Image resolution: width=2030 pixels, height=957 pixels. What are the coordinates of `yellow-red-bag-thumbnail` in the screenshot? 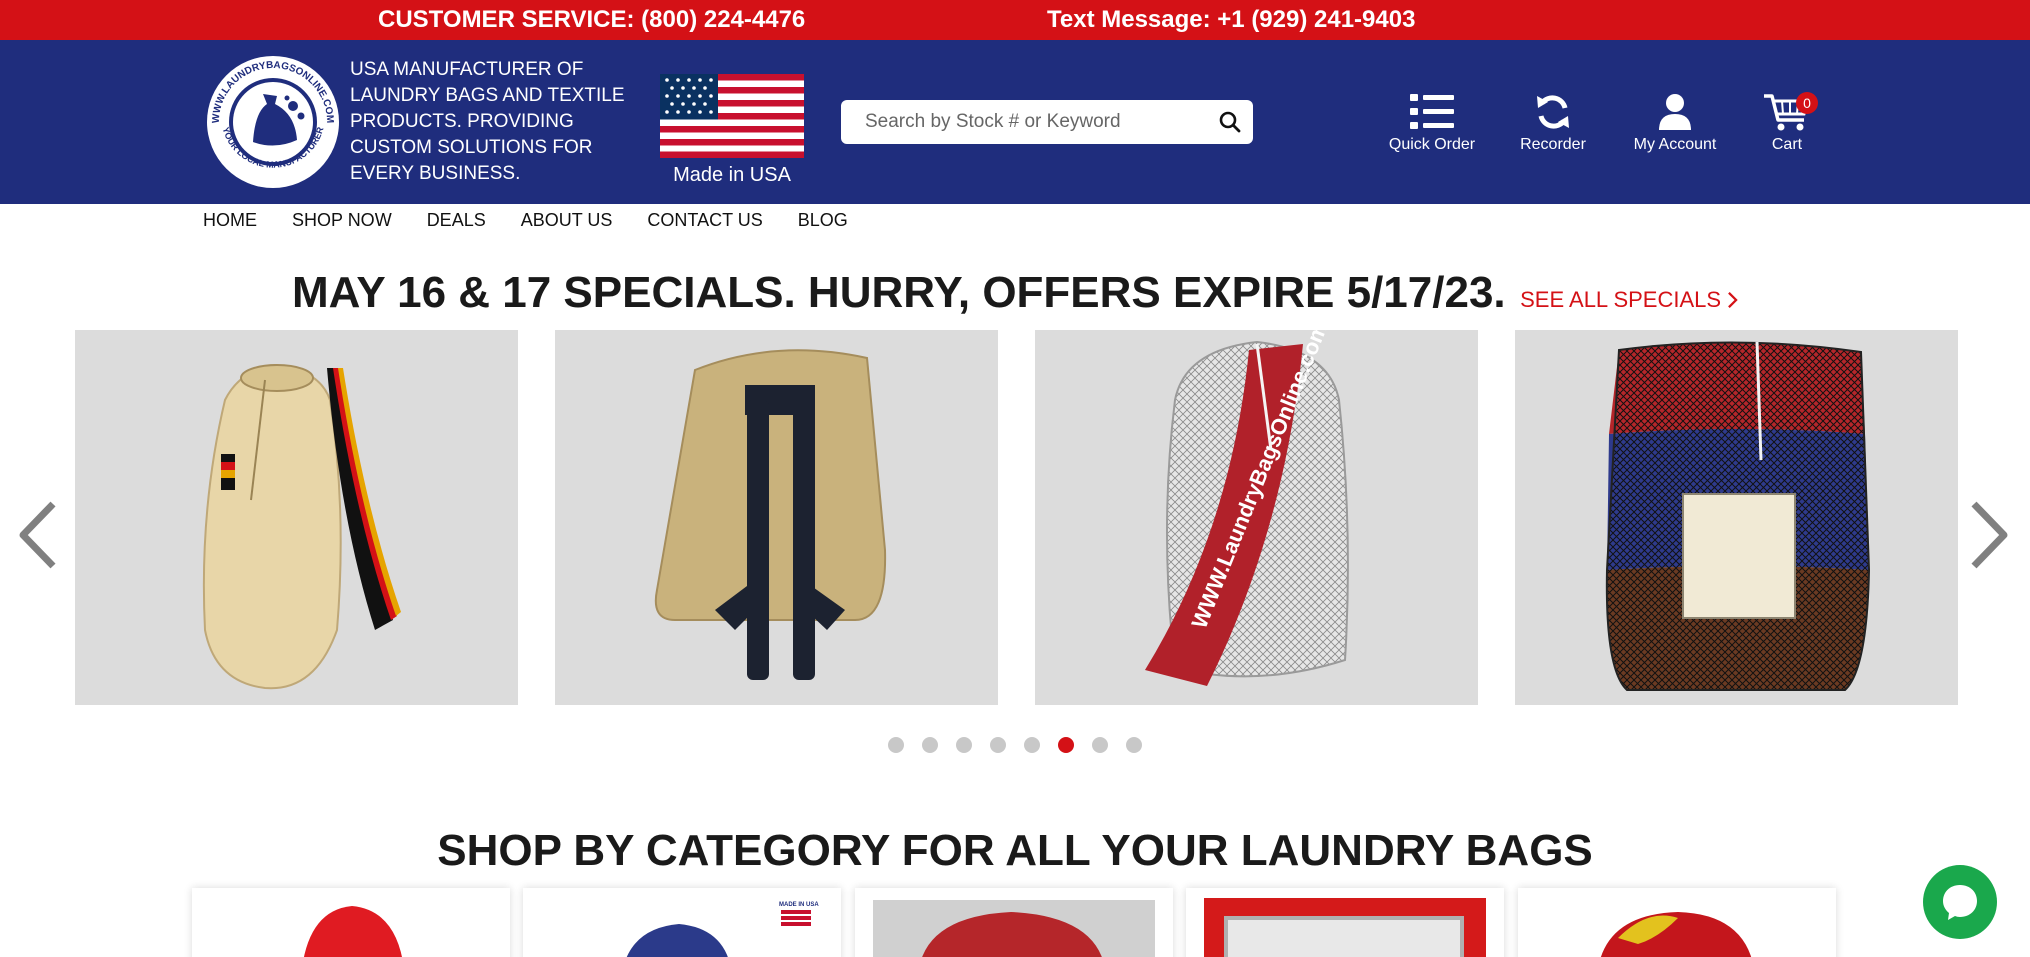 It's located at (1676, 934).